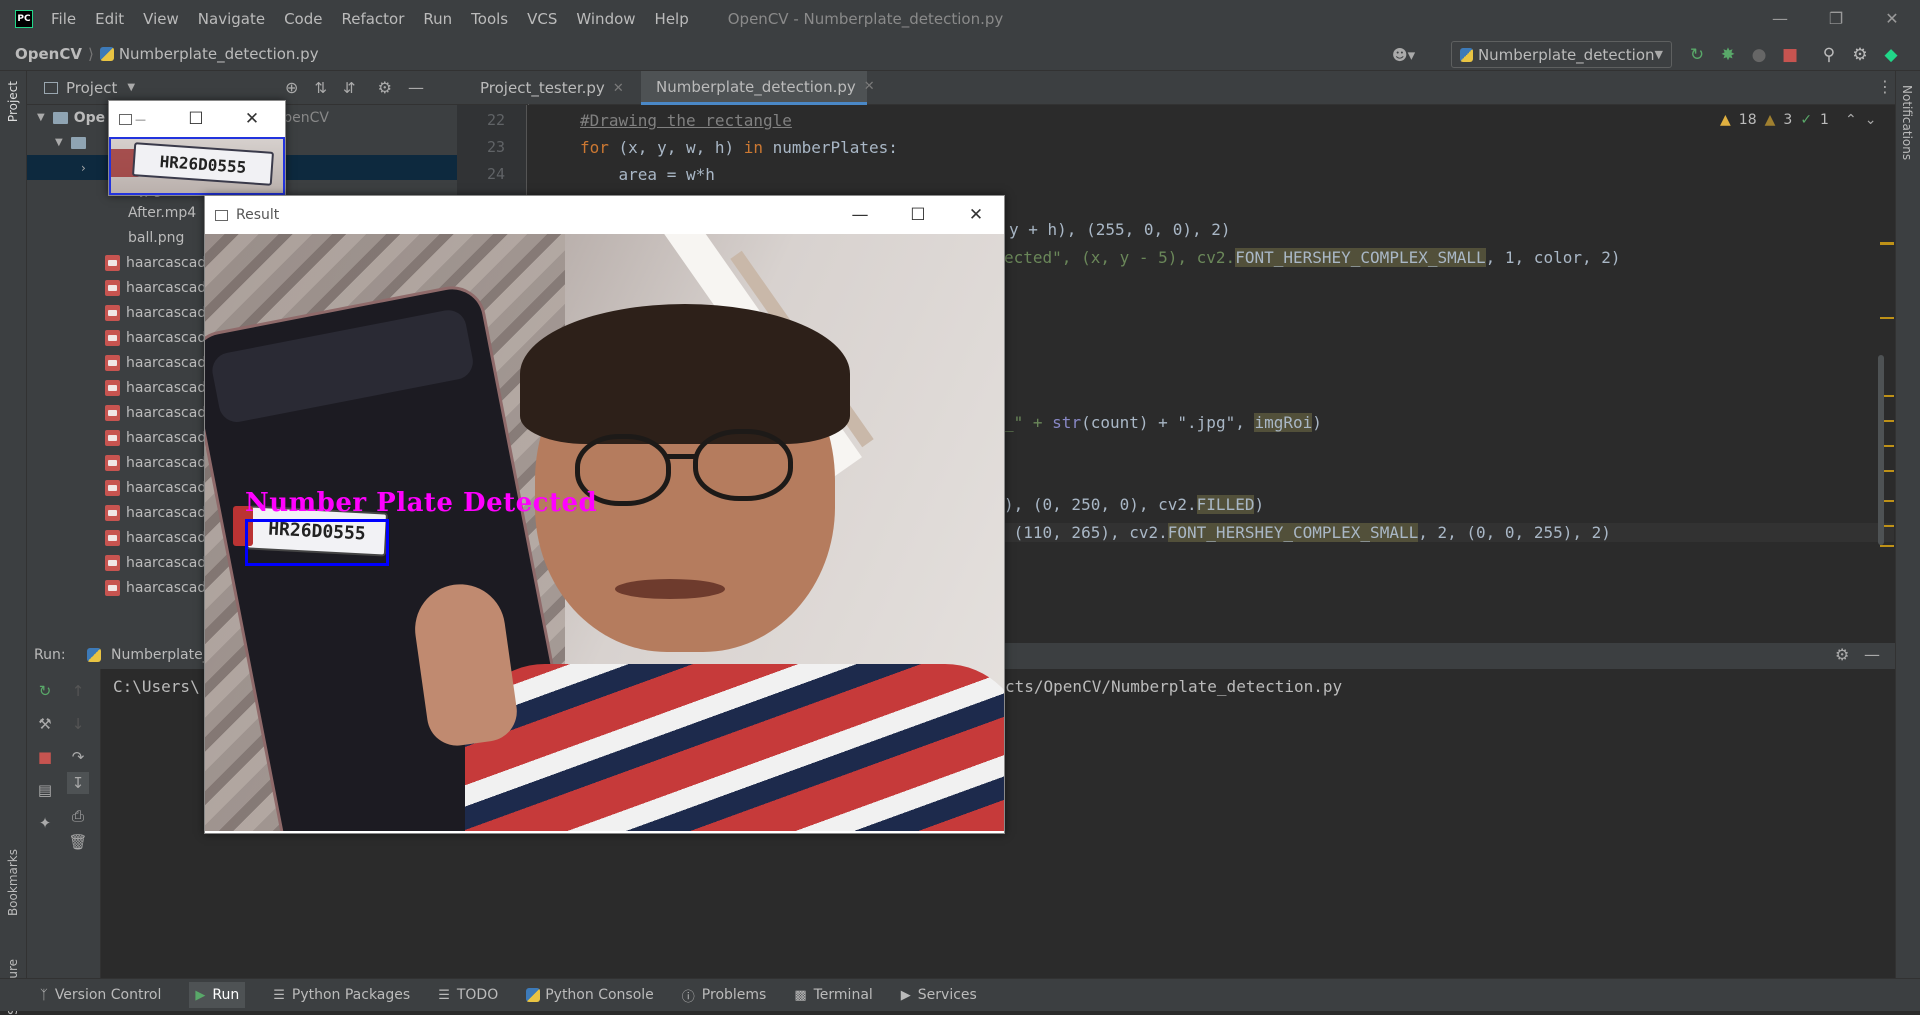  What do you see at coordinates (1412, 55) in the screenshot?
I see `user-menu-icon: ☻▾` at bounding box center [1412, 55].